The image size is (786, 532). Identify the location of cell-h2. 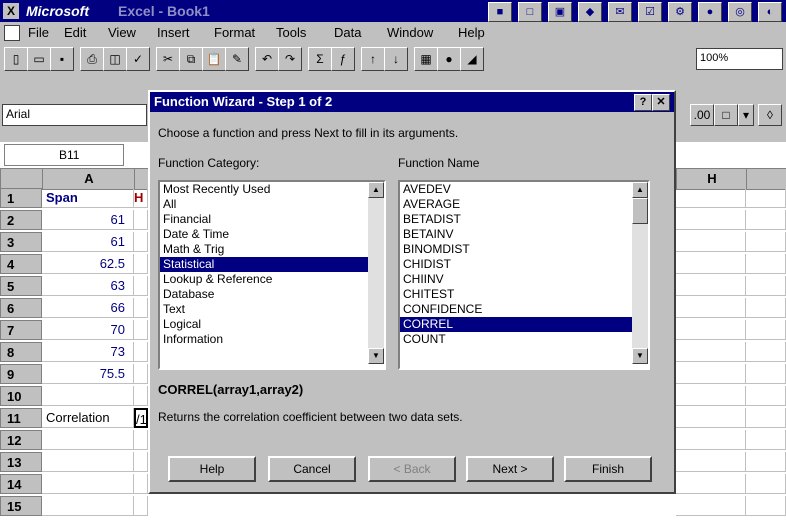
(711, 220).